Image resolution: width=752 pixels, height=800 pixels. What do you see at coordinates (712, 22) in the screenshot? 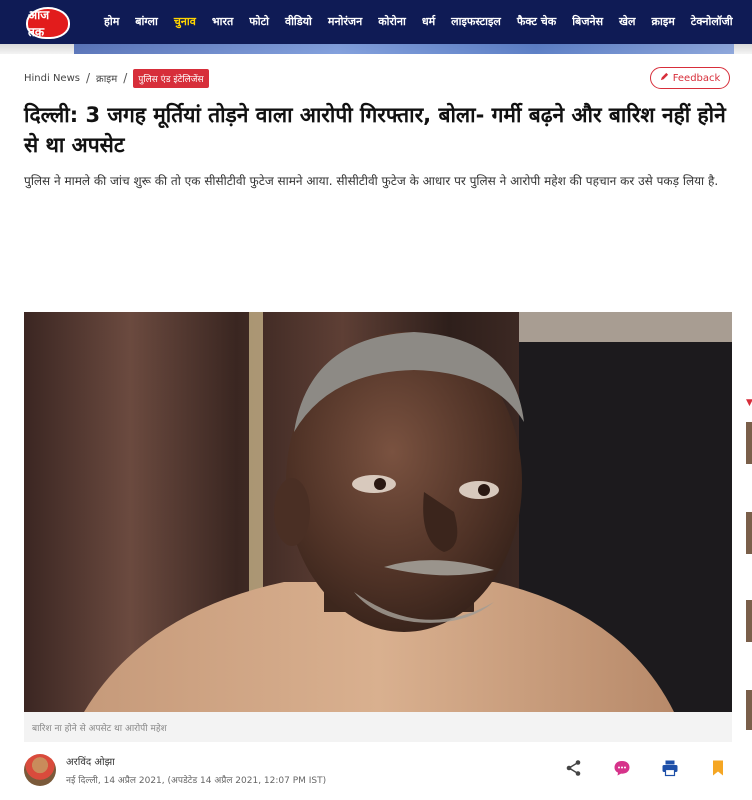
I see `nav-item-technology: टेक्नोलॉजी` at bounding box center [712, 22].